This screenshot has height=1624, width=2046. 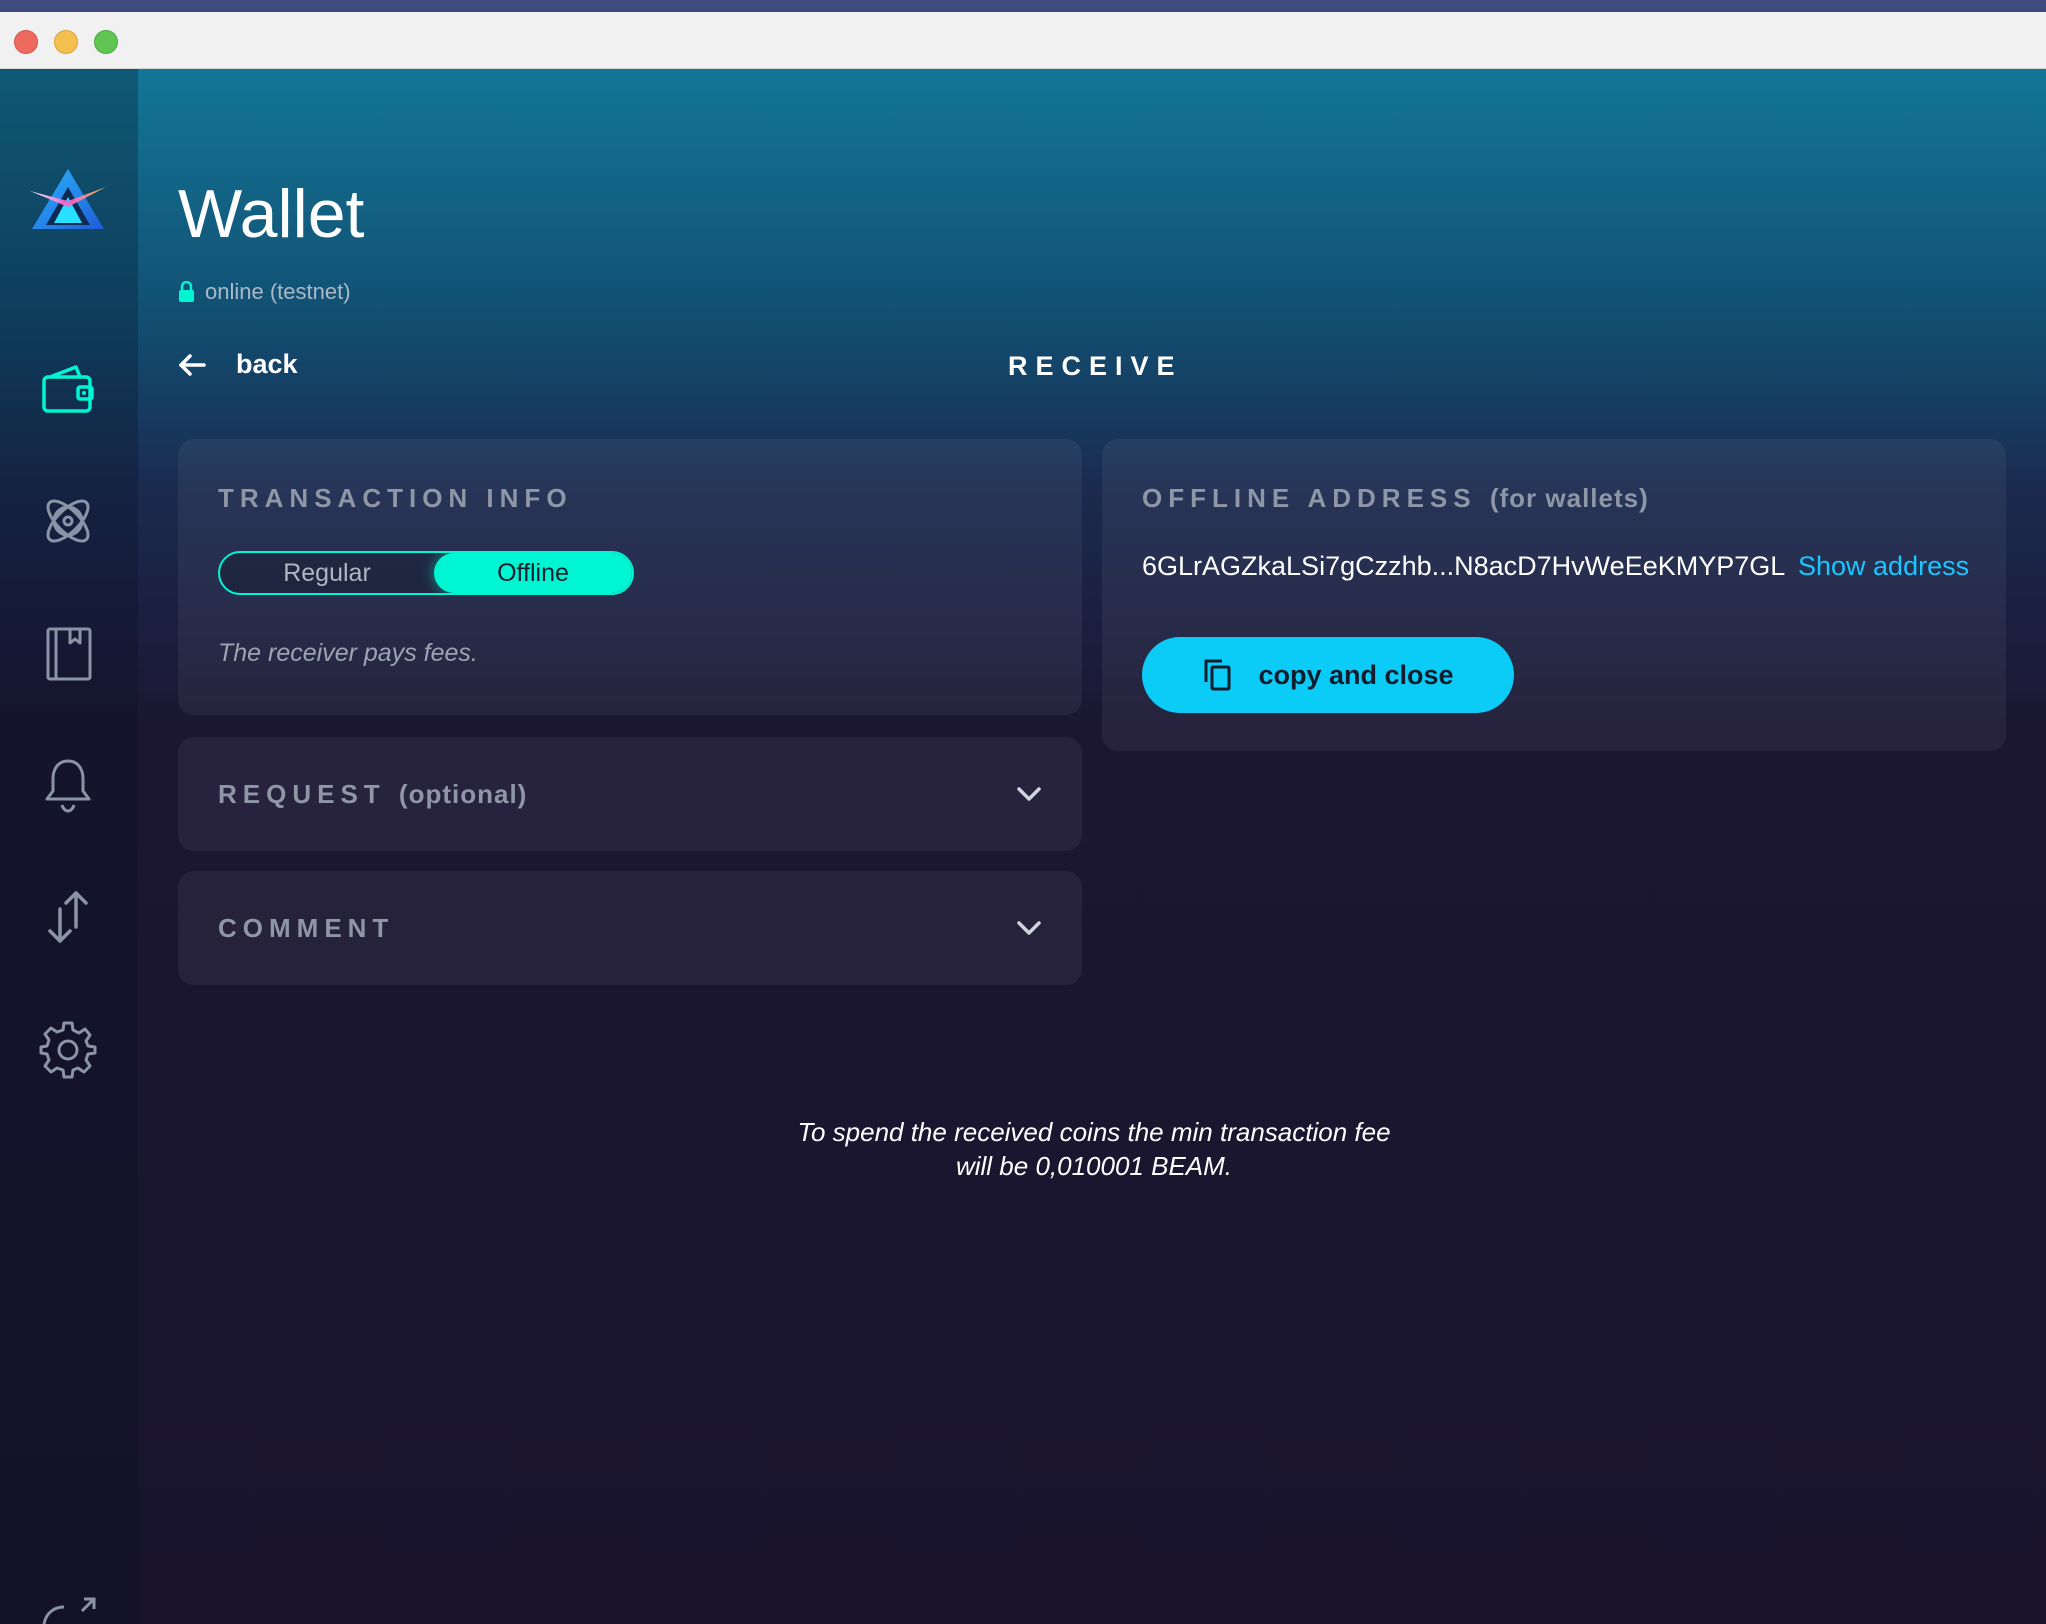 I want to click on wallet-icon, so click(x=68, y=389).